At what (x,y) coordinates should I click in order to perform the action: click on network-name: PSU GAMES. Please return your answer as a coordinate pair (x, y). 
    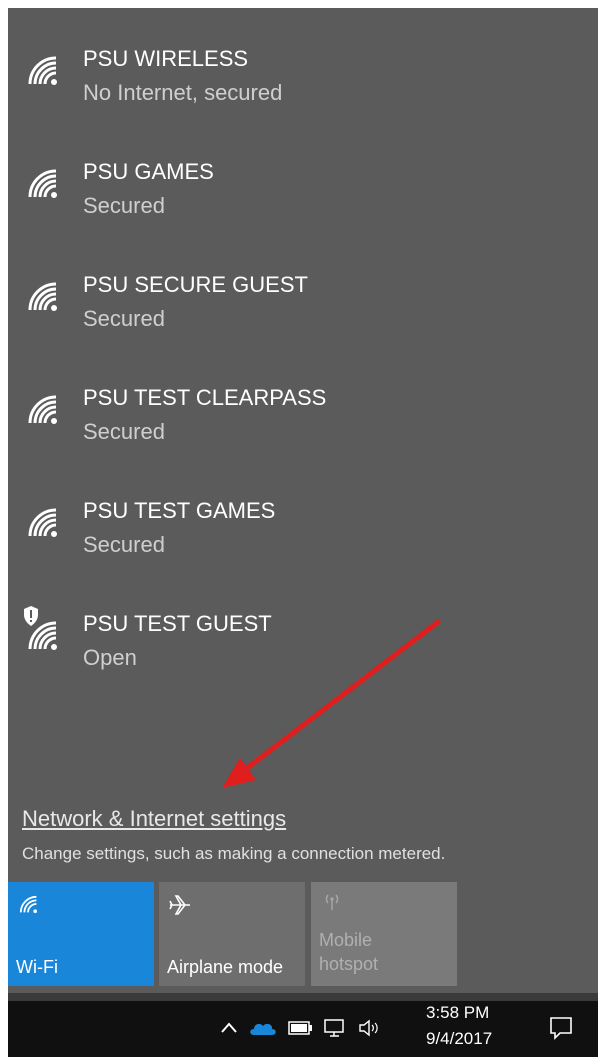
    Looking at the image, I should click on (148, 171).